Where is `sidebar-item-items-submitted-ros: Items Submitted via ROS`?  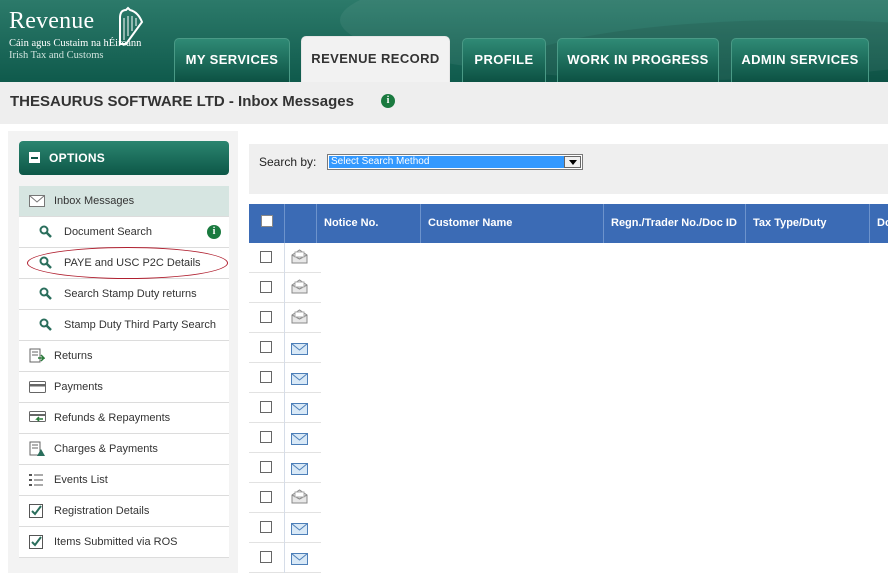 sidebar-item-items-submitted-ros: Items Submitted via ROS is located at coordinates (124, 542).